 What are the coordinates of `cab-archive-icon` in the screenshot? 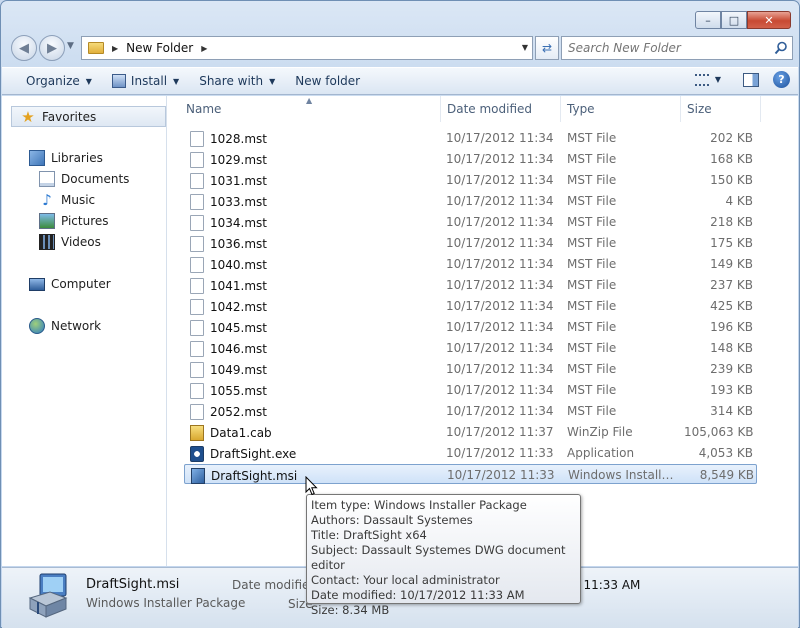 It's located at (197, 433).